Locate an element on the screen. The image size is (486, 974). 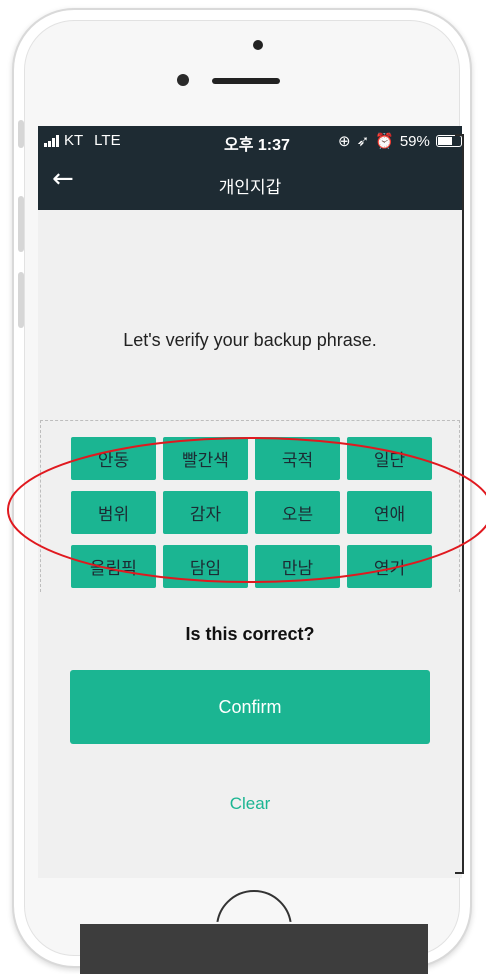
word-chip: 연애 is located at coordinates (389, 512).